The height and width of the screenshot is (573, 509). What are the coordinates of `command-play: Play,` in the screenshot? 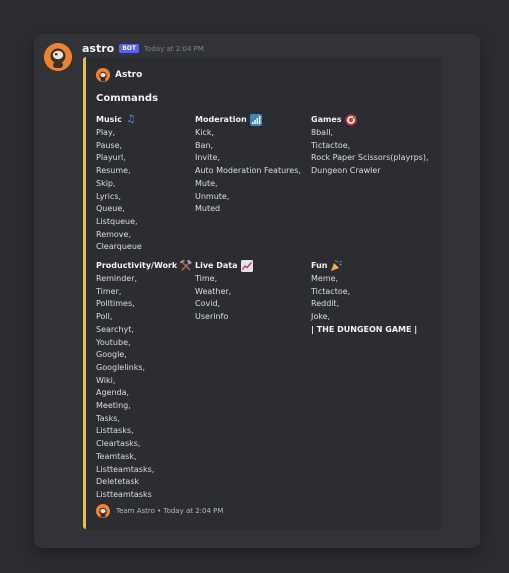 It's located at (106, 132).